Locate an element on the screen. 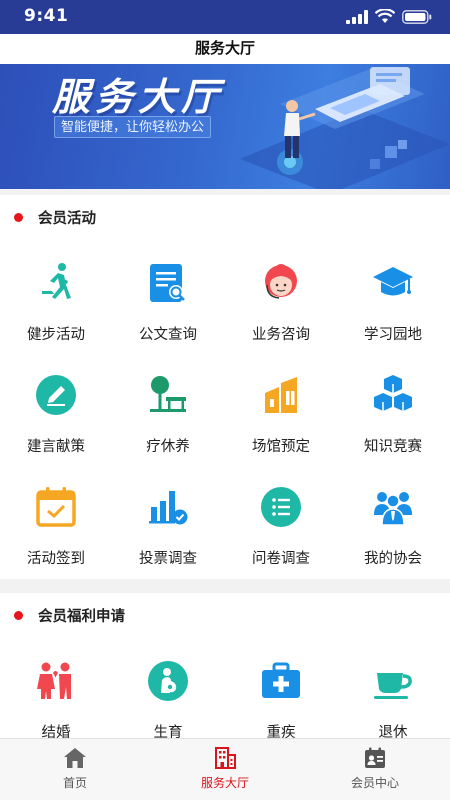 Image resolution: width=450 pixels, height=800 pixels. wifi-icon is located at coordinates (385, 16).